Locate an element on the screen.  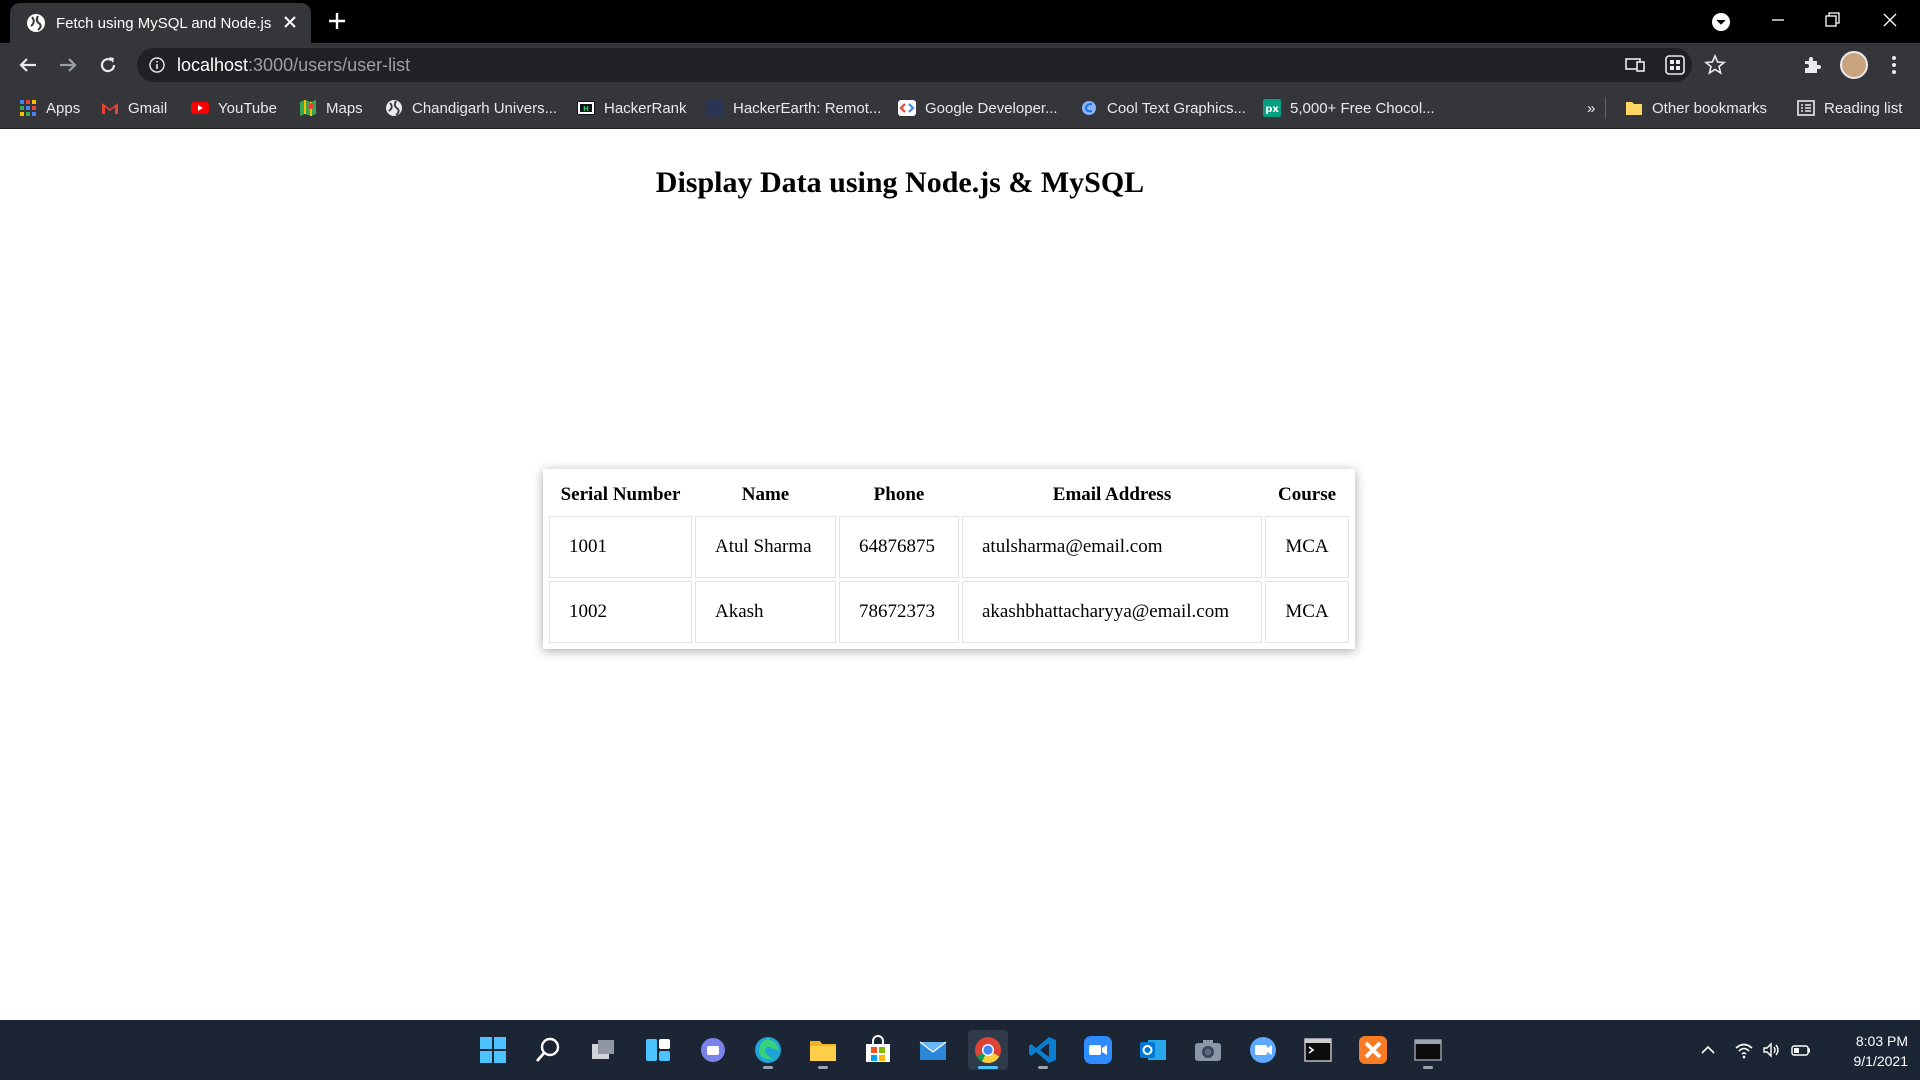
terminal-icon is located at coordinates (1318, 1050).